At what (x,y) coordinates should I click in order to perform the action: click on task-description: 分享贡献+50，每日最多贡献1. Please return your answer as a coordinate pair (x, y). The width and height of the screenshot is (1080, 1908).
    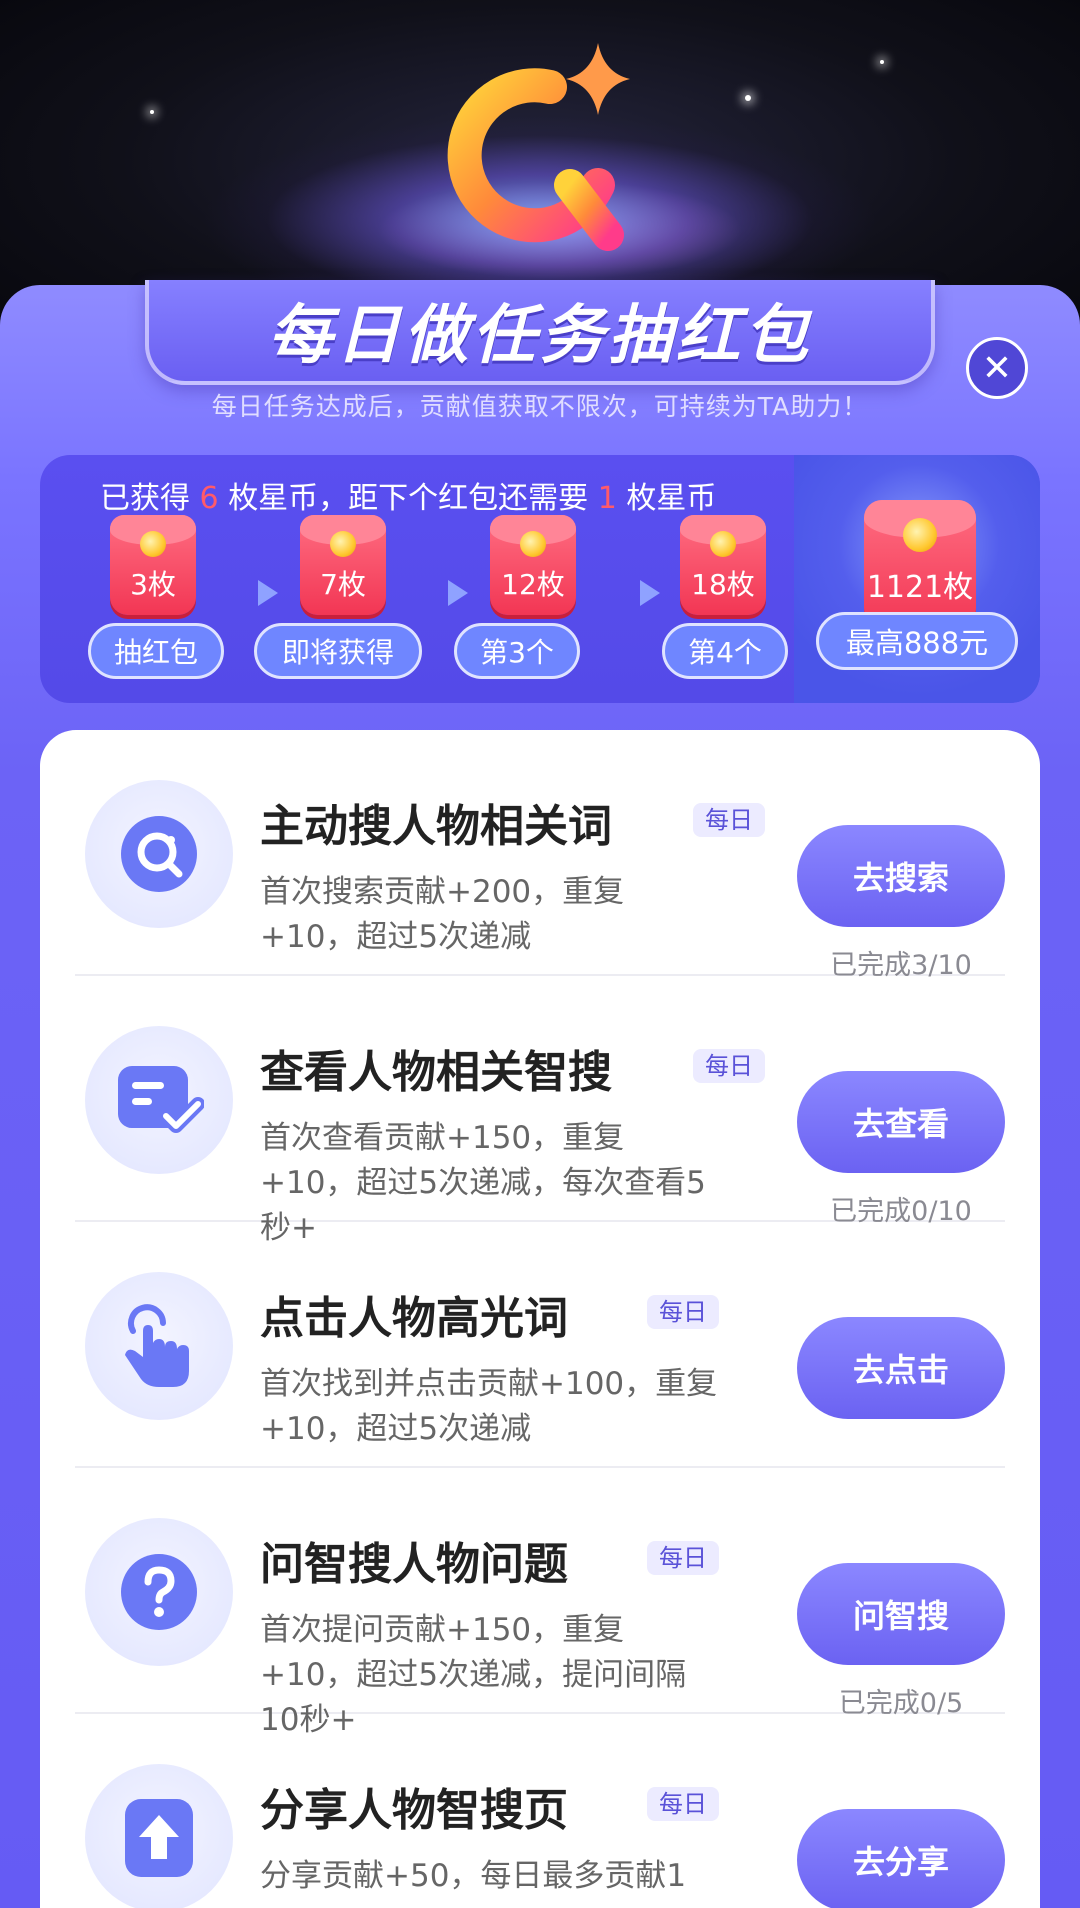
    Looking at the image, I should click on (473, 1876).